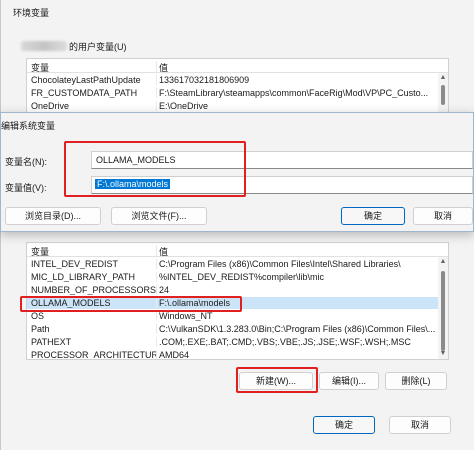  I want to click on user-variables-group-label: 的用户变量(U), so click(74, 46).